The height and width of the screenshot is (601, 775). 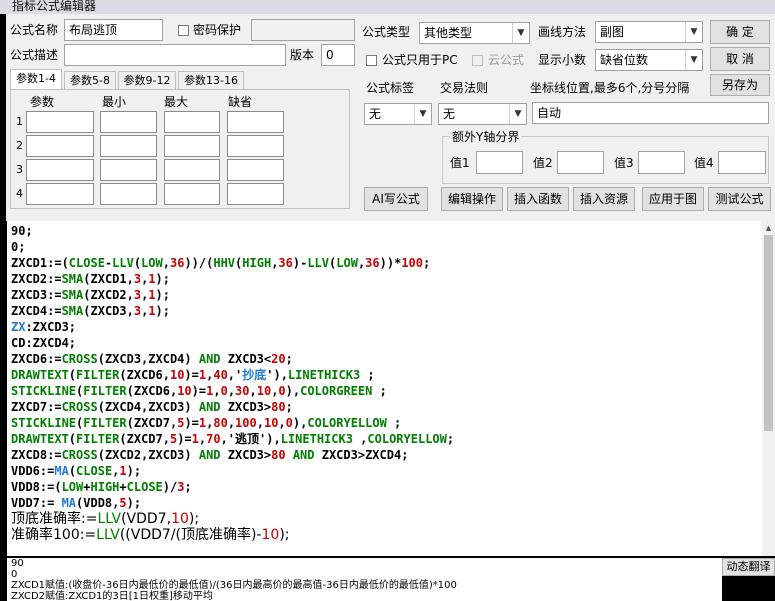 I want to click on code-token: ZXCD7:=, so click(x=36, y=407).